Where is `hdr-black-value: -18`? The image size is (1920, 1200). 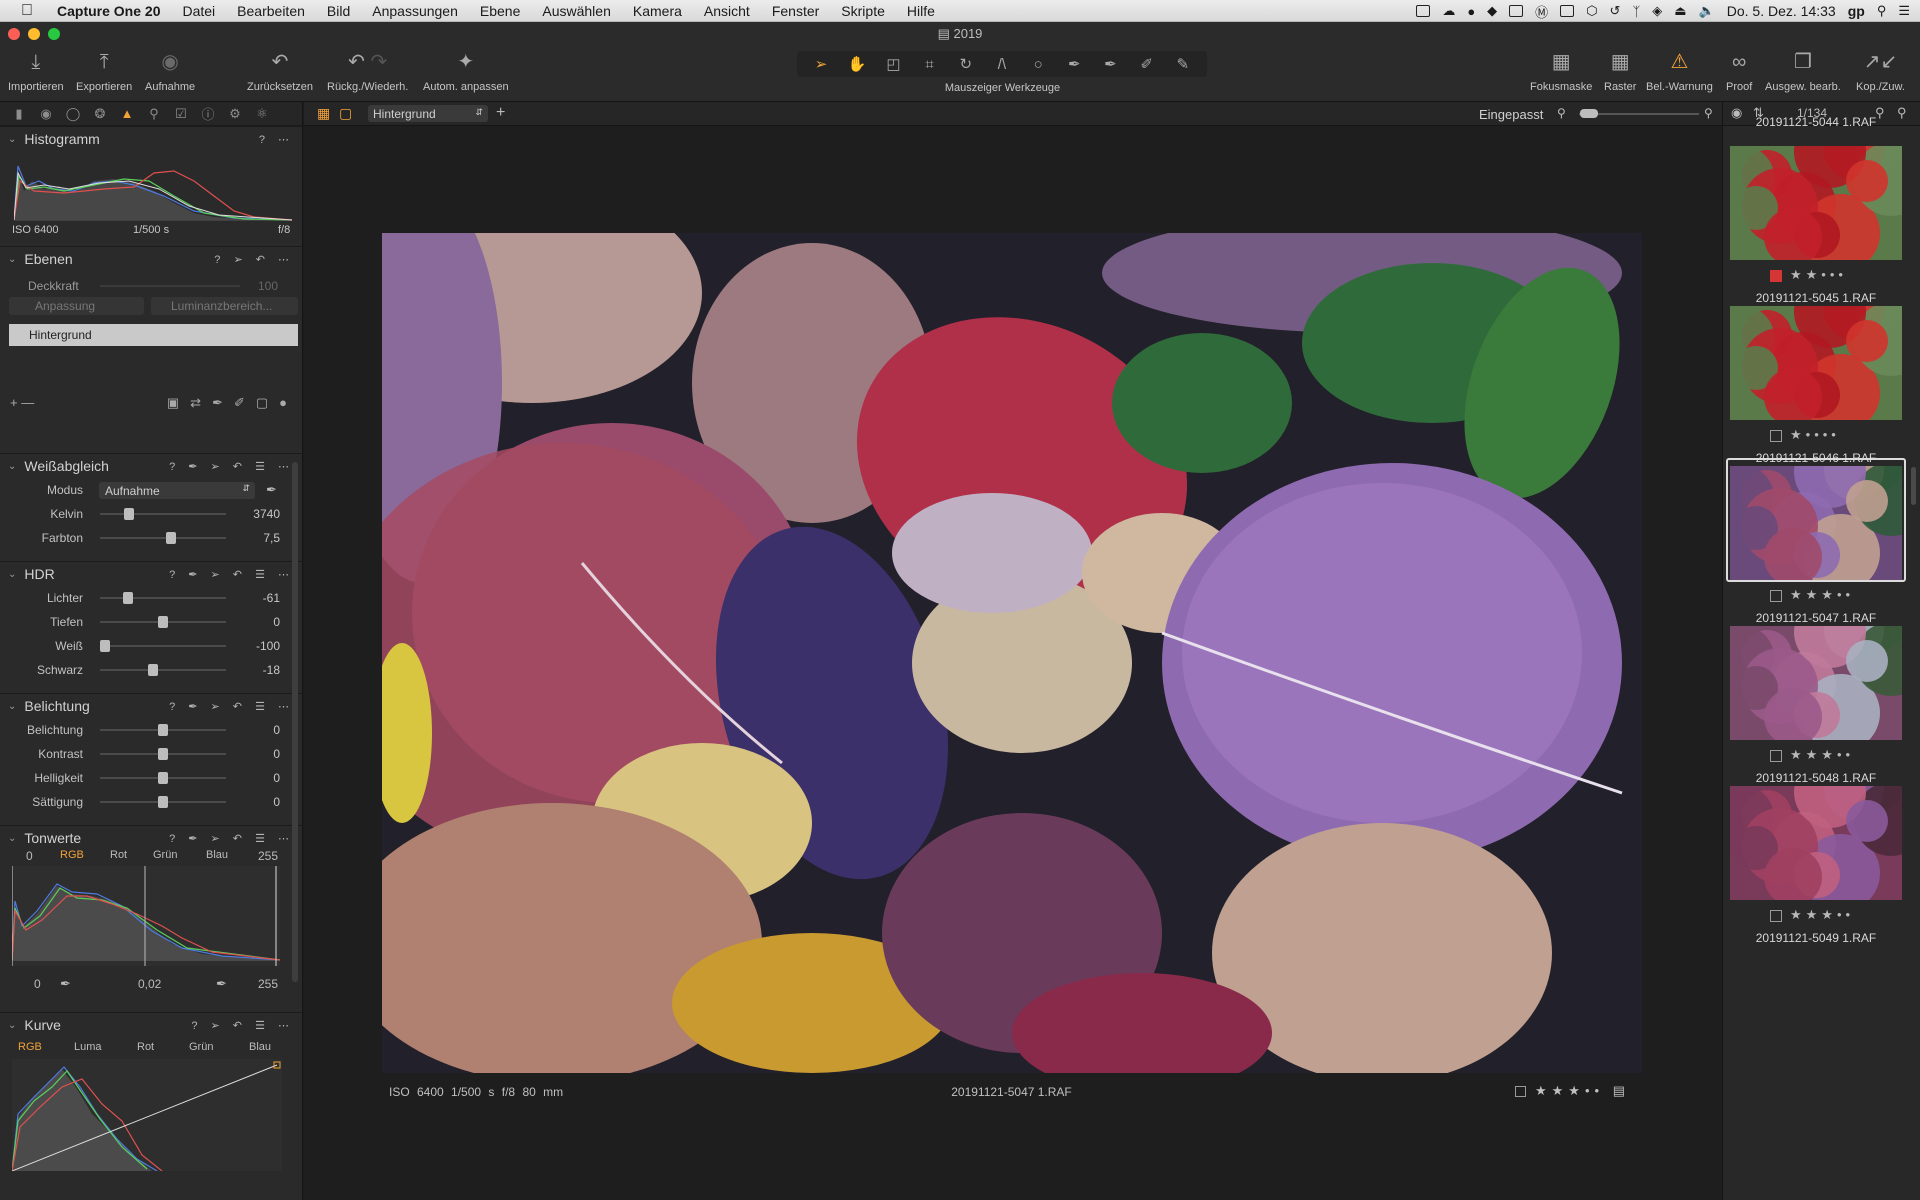 hdr-black-value: -18 is located at coordinates (271, 670).